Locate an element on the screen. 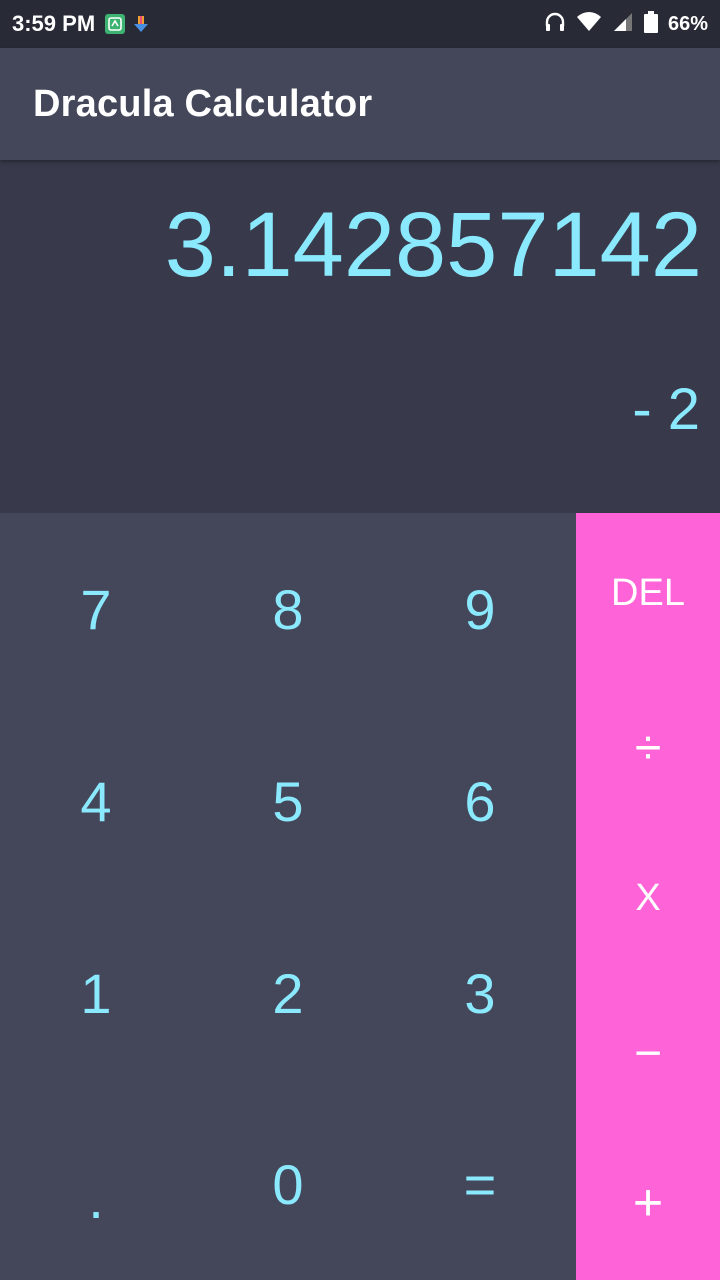  battery-icon is located at coordinates (650, 24).